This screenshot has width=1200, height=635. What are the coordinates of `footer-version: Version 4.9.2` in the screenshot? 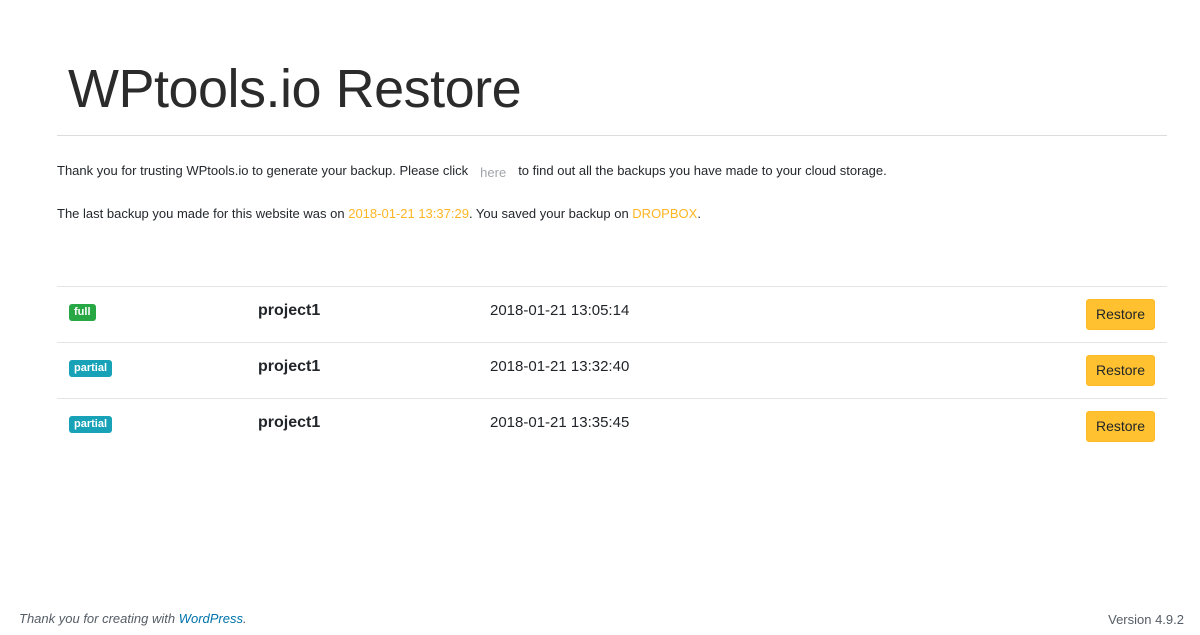 It's located at (1146, 619).